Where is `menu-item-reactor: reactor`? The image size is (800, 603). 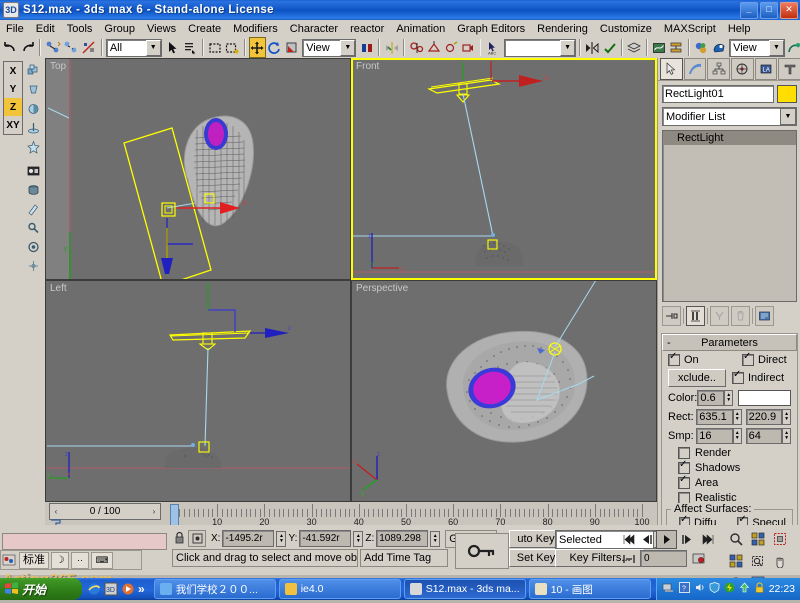 menu-item-reactor: reactor is located at coordinates (367, 29).